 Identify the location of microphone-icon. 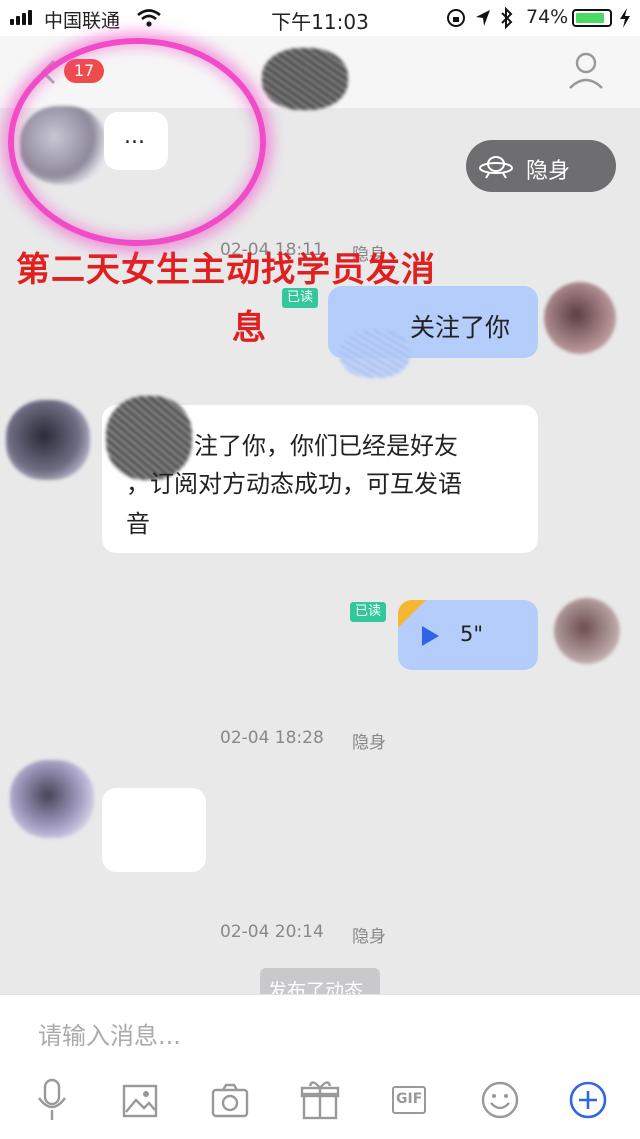
(52, 1100).